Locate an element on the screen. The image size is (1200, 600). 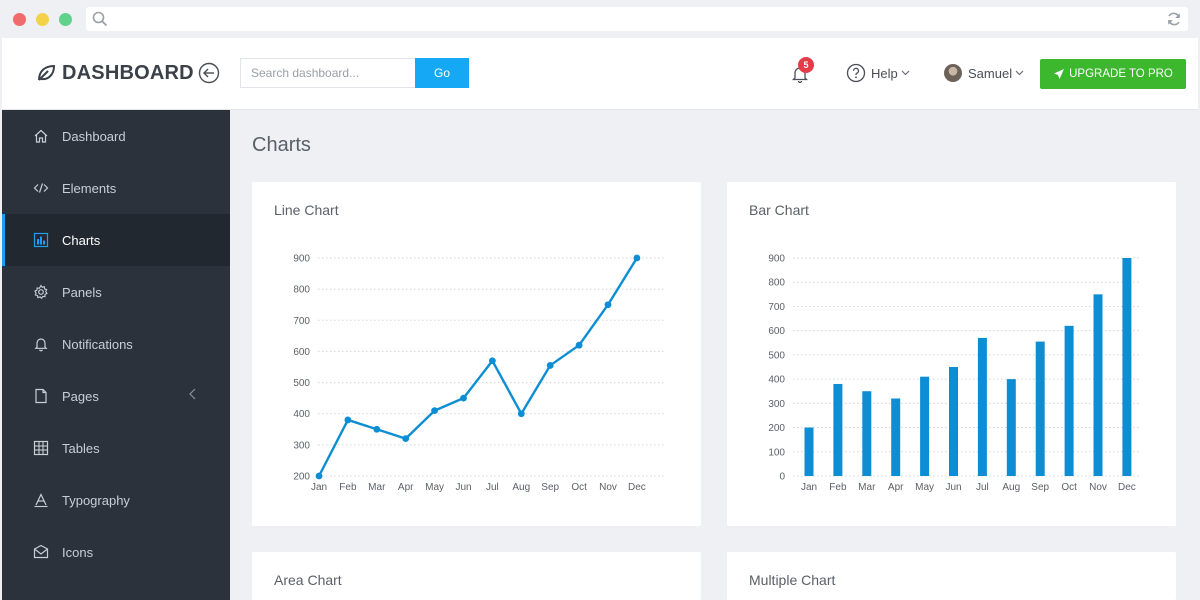
brand: DASHBOARD is located at coordinates (115, 73).